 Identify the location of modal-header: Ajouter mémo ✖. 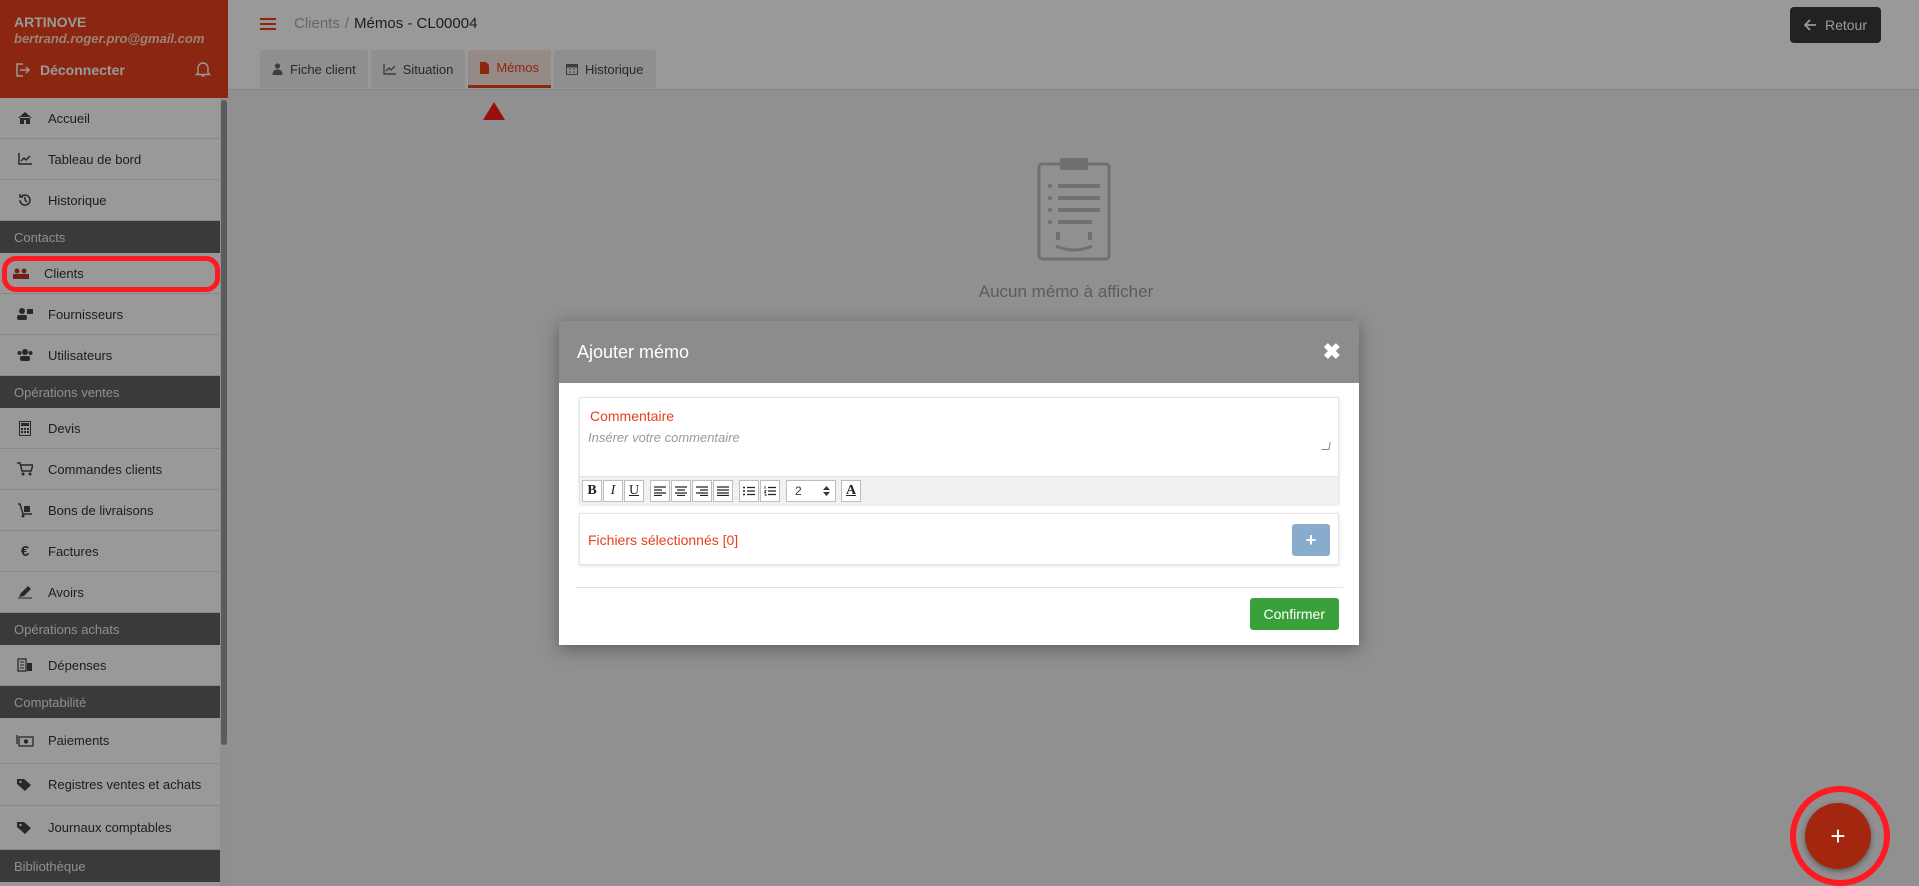
(959, 352).